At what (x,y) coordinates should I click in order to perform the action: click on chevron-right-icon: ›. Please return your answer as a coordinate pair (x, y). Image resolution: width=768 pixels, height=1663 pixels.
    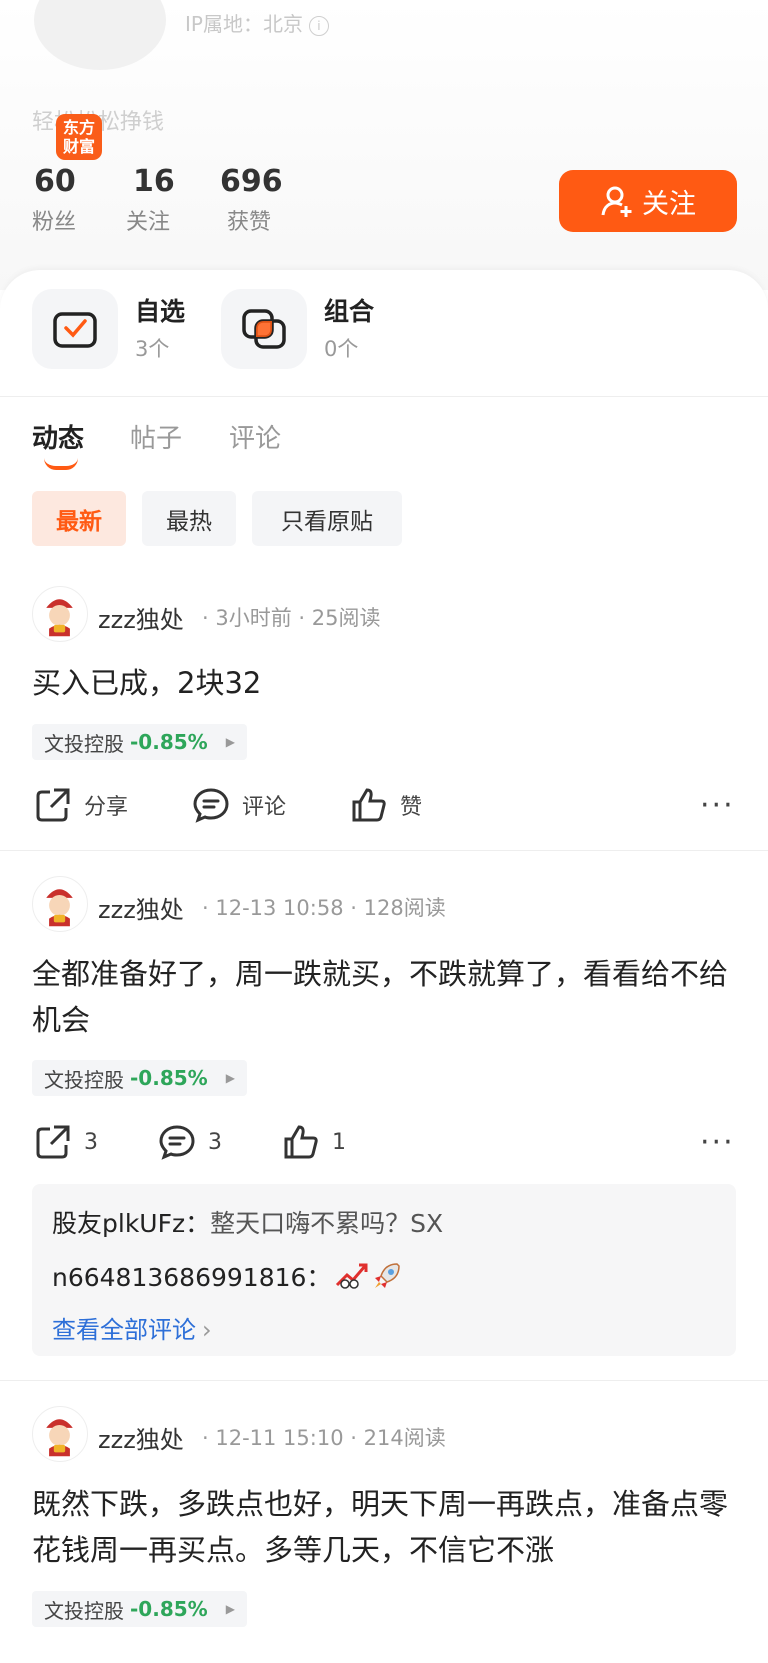
    Looking at the image, I should click on (207, 1330).